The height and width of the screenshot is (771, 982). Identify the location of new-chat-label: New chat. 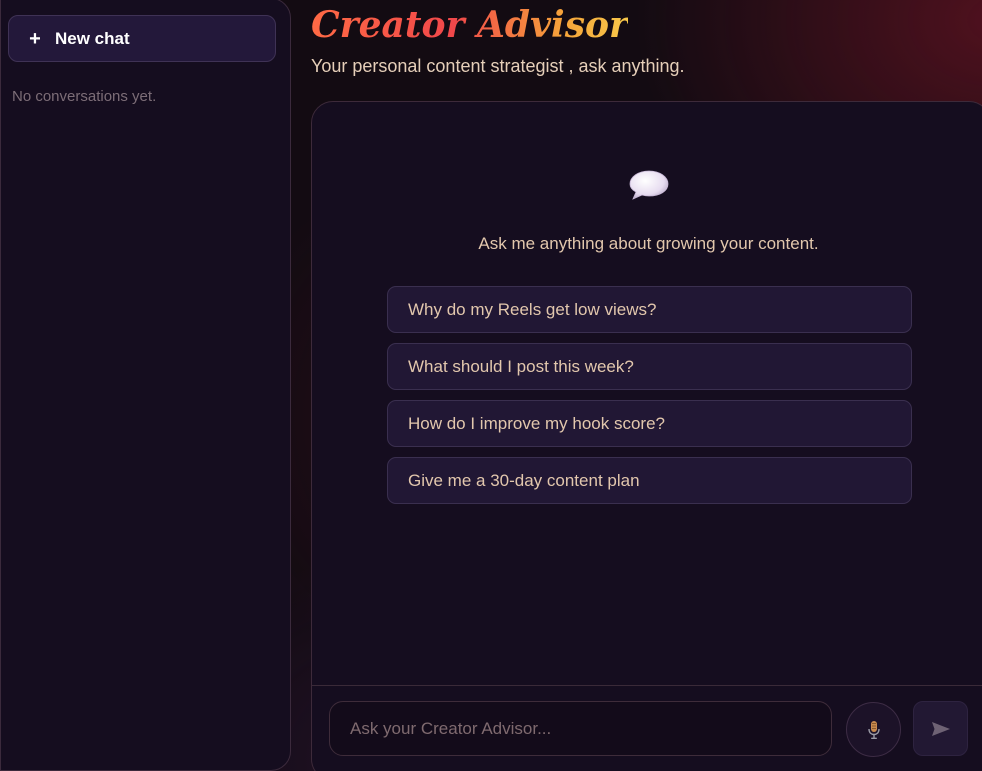
(92, 38).